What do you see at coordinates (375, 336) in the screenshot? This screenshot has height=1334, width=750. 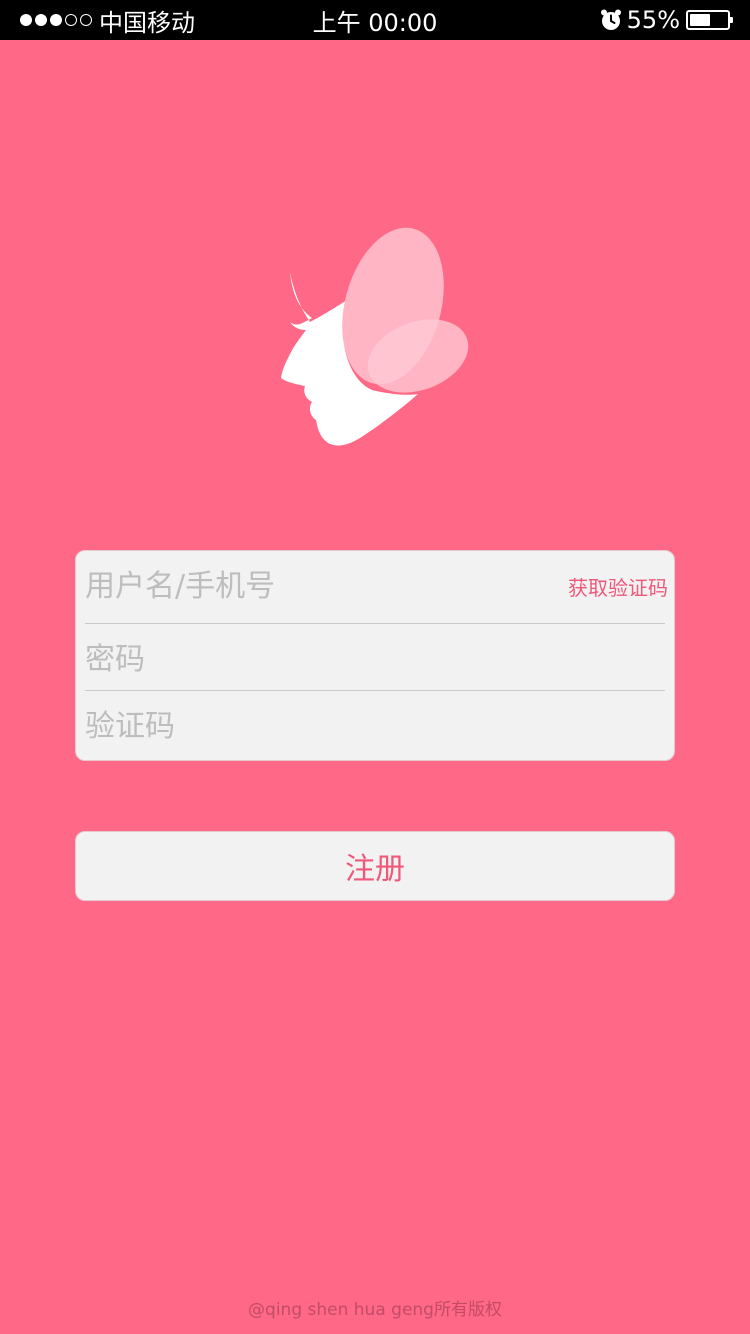 I see `butterfly-face-logo` at bounding box center [375, 336].